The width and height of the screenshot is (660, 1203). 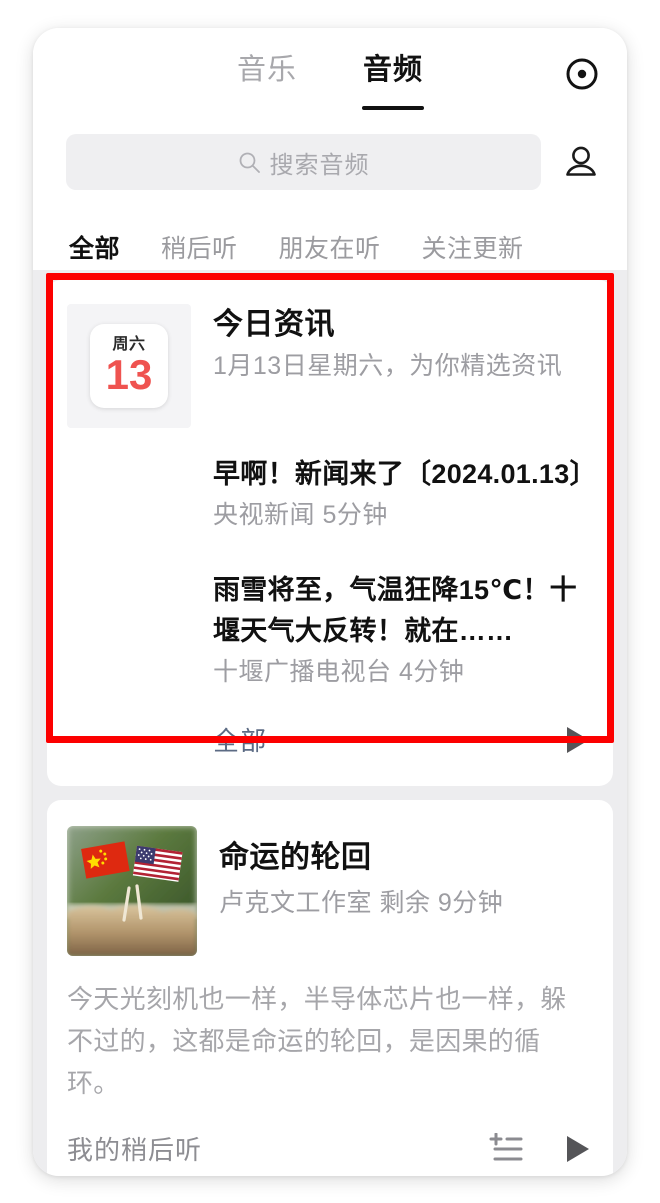 I want to click on news-list-item: 雨雪将至，气温狂降15℃！十堰天气大反转！就在…… 十堰广播电视台 4分钟, so click(x=330, y=630).